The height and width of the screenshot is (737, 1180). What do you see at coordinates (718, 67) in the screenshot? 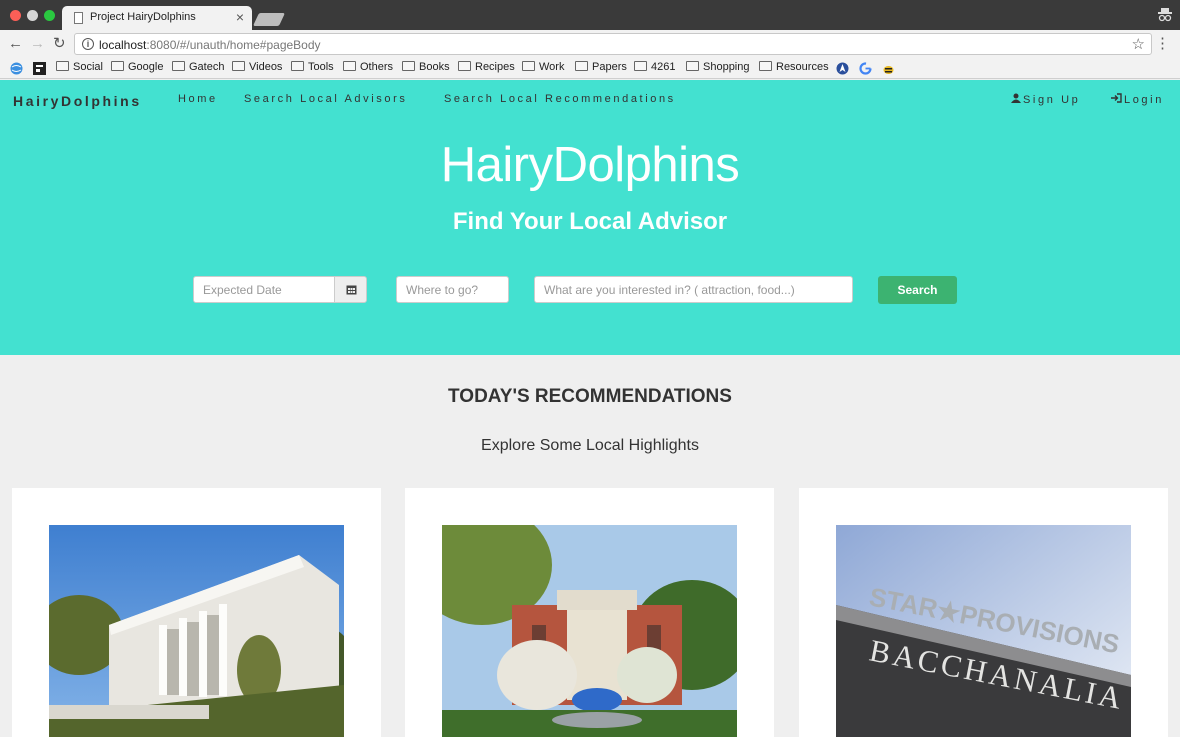
I see `bookmark-folder-shopping: Shopping` at bounding box center [718, 67].